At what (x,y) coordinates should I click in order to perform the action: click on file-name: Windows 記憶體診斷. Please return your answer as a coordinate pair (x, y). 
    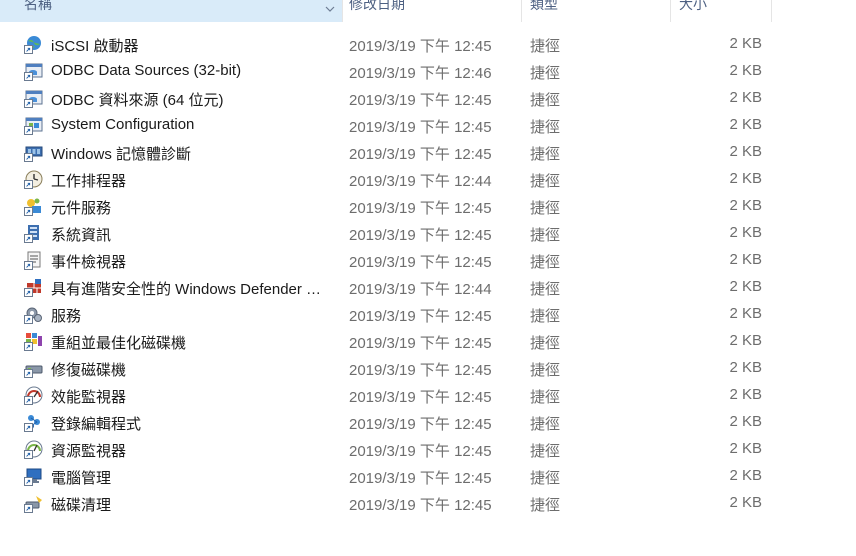
    Looking at the image, I should click on (121, 154).